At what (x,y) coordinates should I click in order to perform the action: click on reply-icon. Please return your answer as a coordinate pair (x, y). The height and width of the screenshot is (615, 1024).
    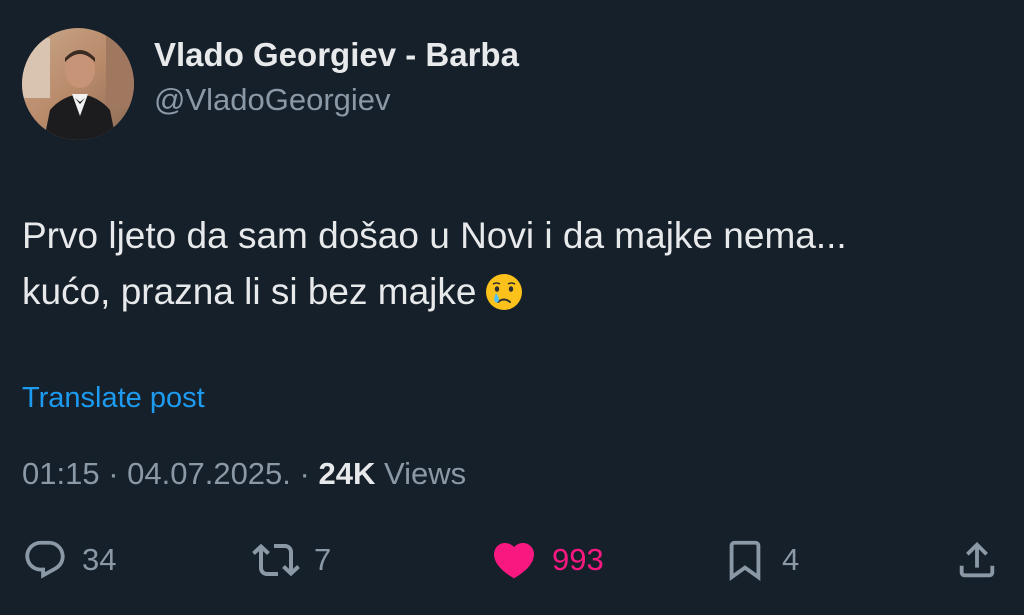
    Looking at the image, I should click on (45, 560).